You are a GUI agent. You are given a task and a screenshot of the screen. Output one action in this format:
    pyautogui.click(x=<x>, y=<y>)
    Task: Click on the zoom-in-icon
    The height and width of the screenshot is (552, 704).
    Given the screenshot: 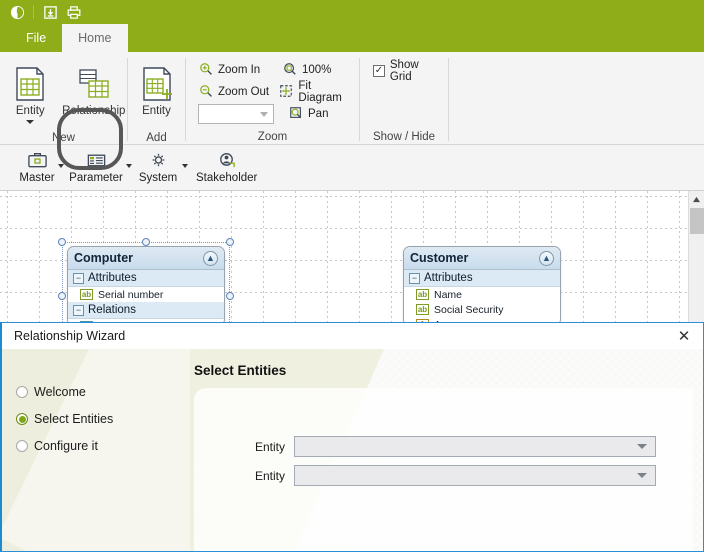 What is the action you would take?
    pyautogui.click(x=206, y=70)
    